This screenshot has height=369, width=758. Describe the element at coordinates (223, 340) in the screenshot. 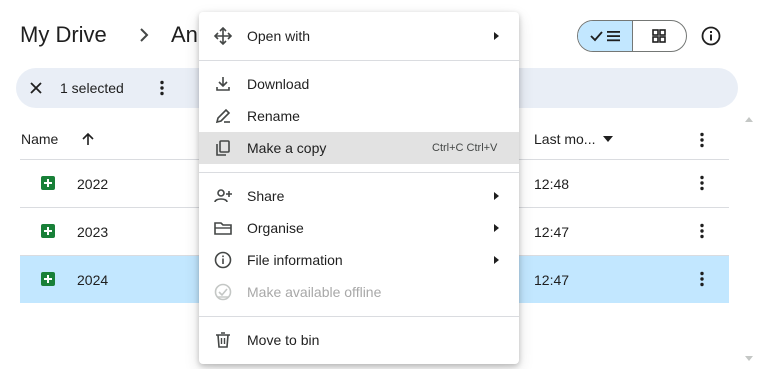

I see `trash-icon` at that location.